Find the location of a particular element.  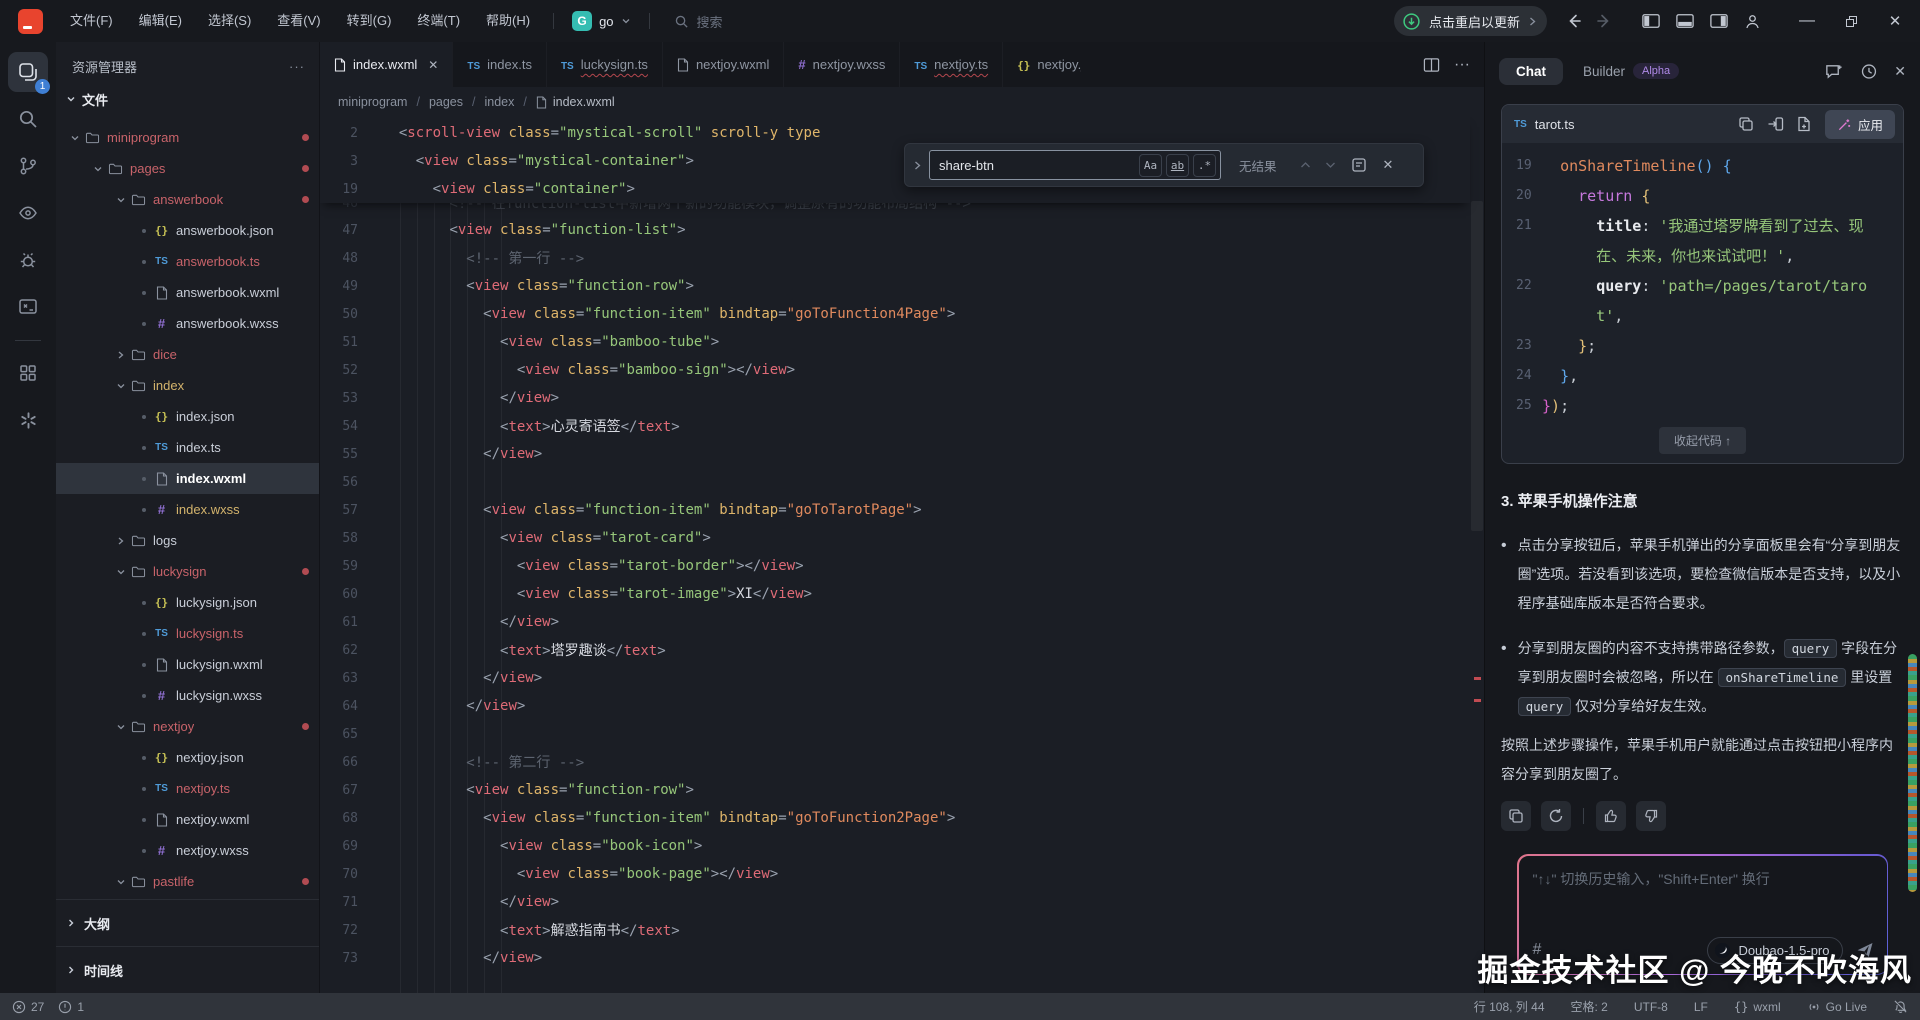

back-button is located at coordinates (1574, 21).